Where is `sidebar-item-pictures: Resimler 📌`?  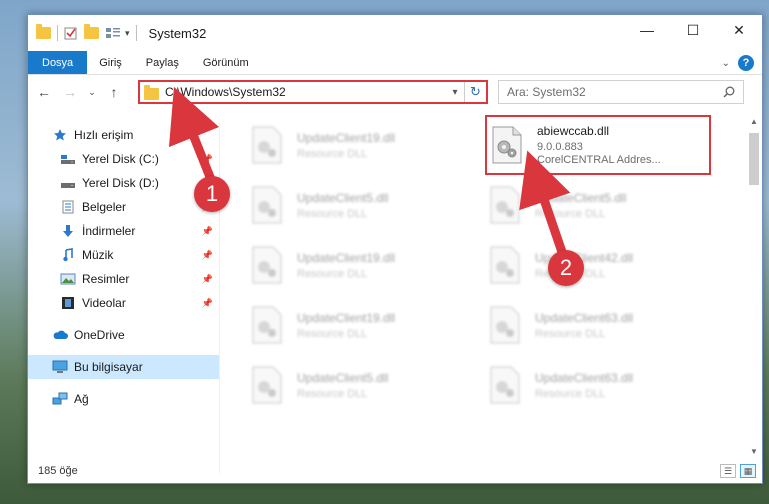 sidebar-item-pictures: Resimler 📌 is located at coordinates (123, 279).